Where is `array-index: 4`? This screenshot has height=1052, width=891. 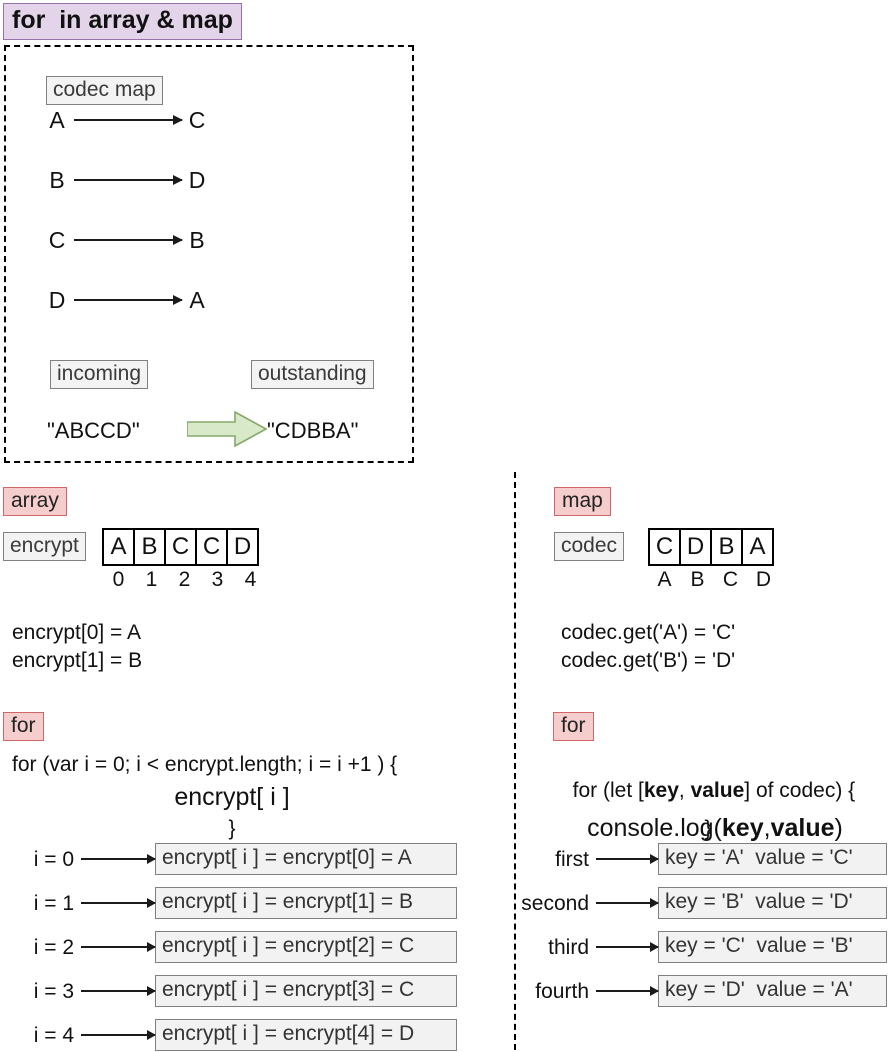
array-index: 4 is located at coordinates (250, 579).